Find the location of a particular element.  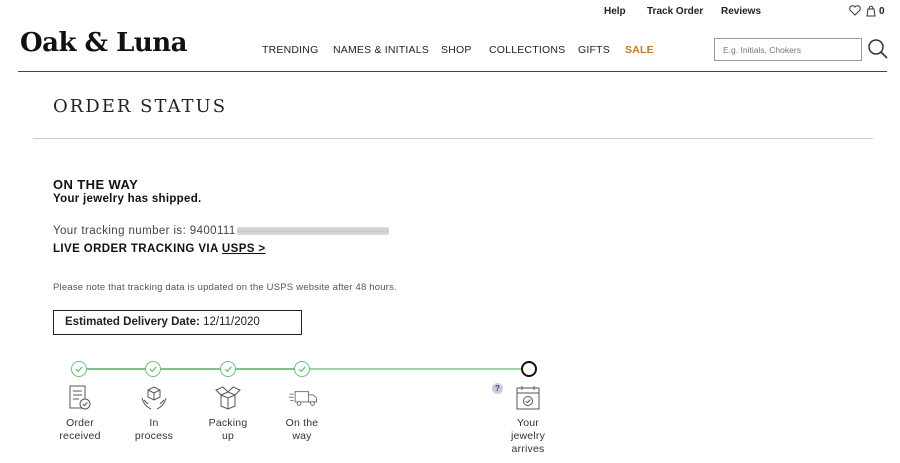

progress-line-pending is located at coordinates (415, 369).